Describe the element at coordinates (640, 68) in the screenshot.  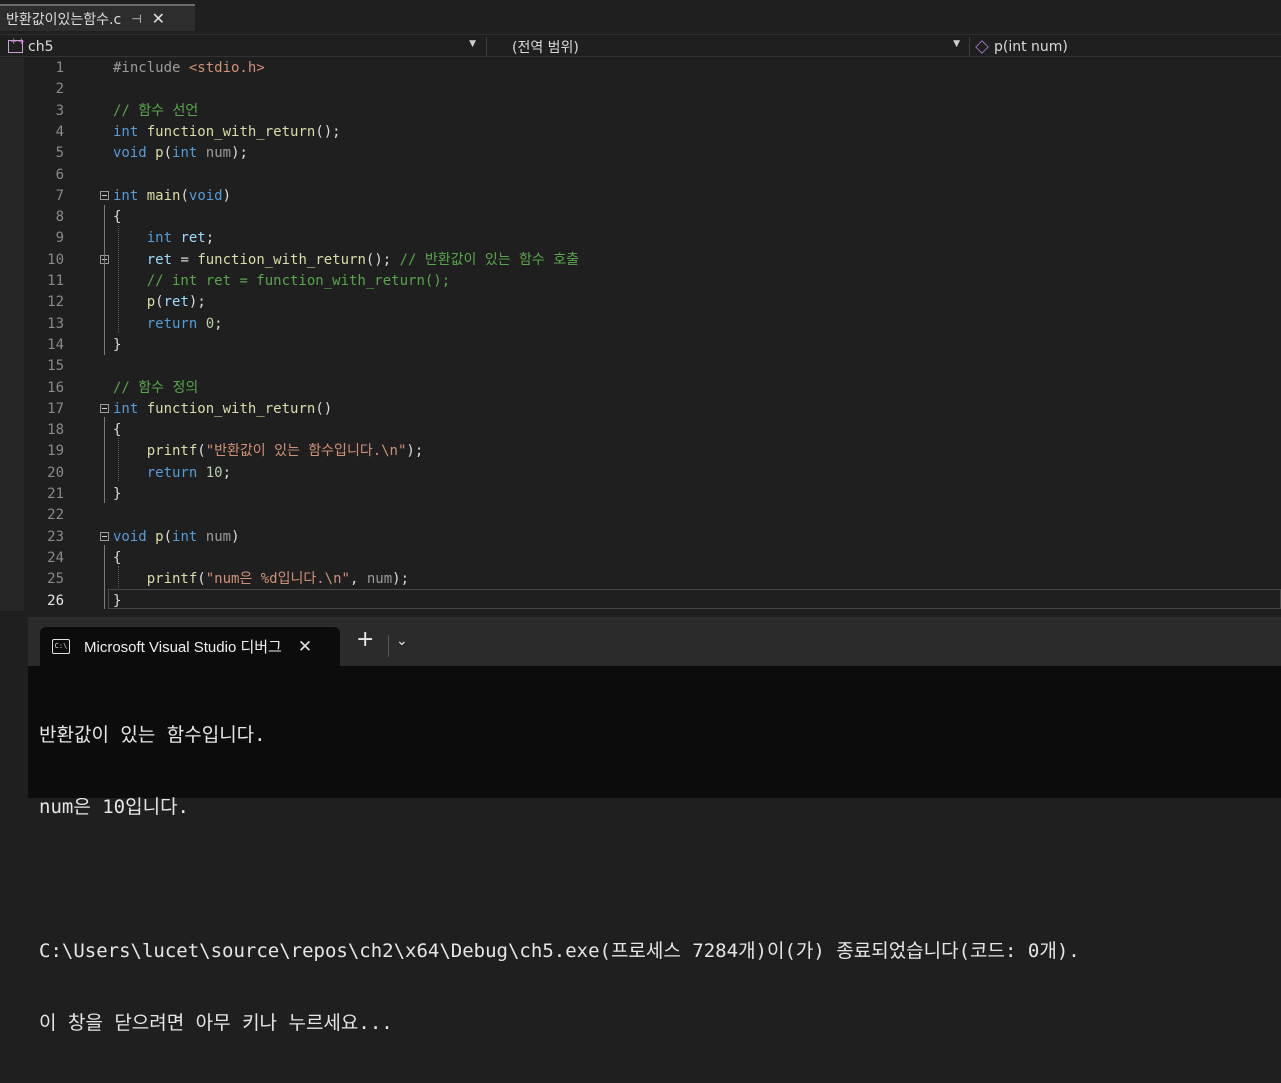
I see `code-line: 1 #include <stdio.h>` at that location.